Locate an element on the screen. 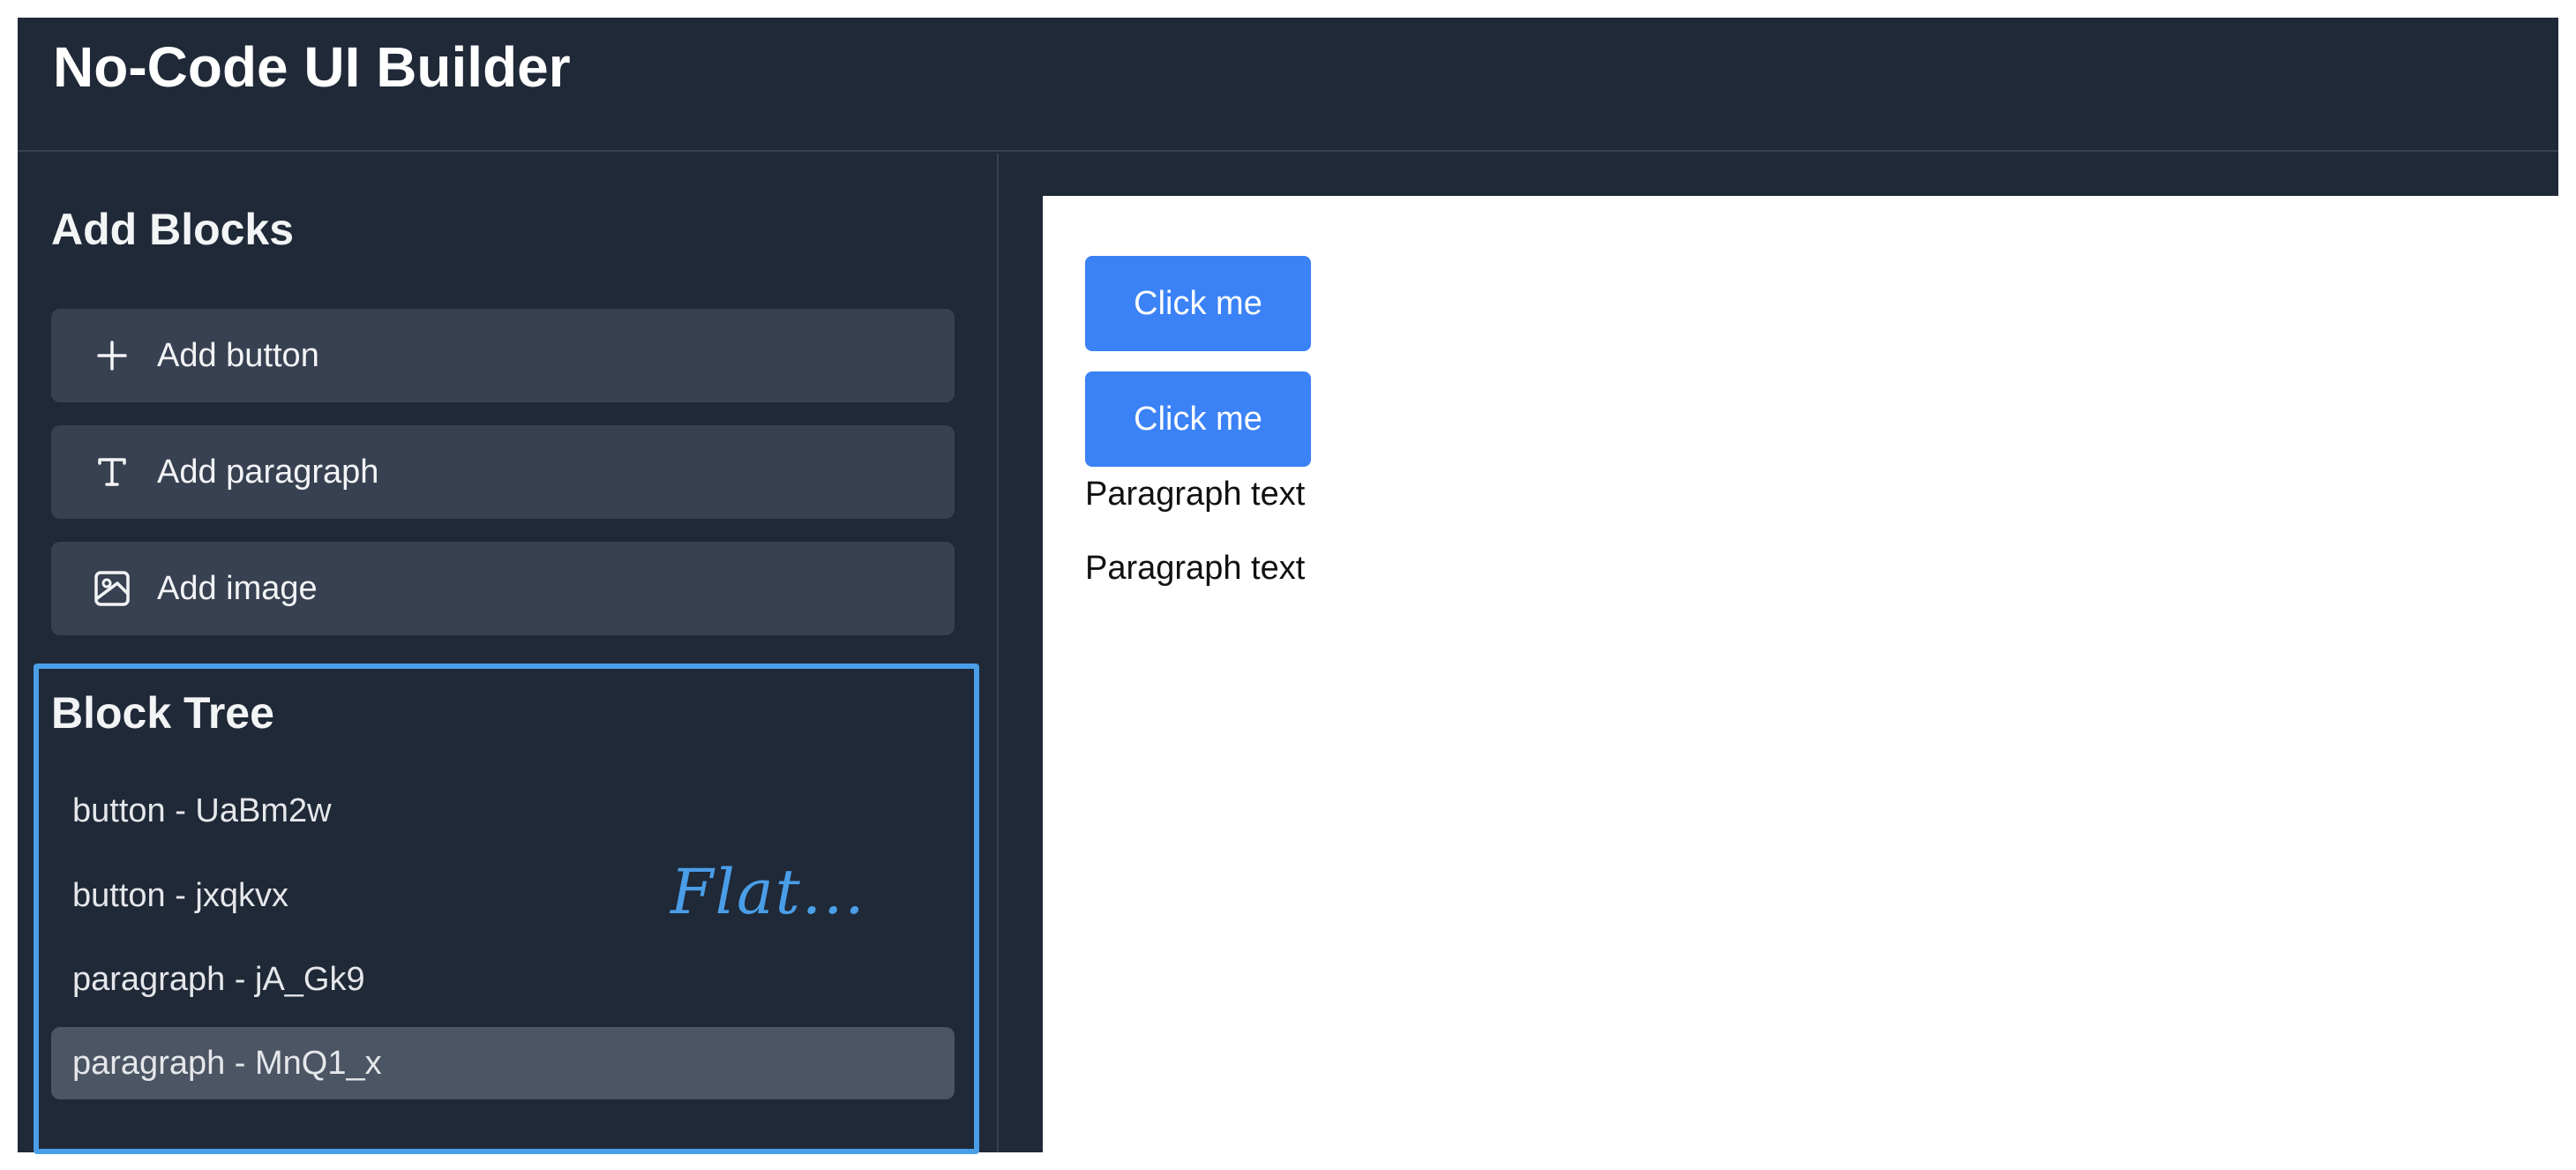 Image resolution: width=2576 pixels, height=1170 pixels. add-image-label: Add image is located at coordinates (237, 588).